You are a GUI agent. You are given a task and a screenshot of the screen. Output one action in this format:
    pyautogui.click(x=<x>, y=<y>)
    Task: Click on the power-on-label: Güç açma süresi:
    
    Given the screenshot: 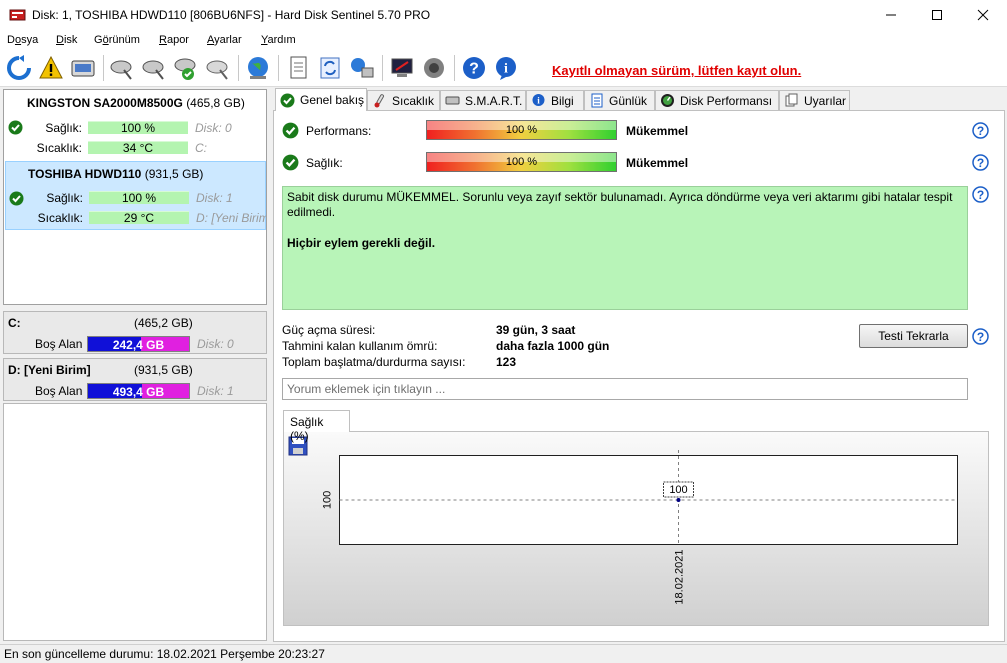 What is the action you would take?
    pyautogui.click(x=329, y=330)
    